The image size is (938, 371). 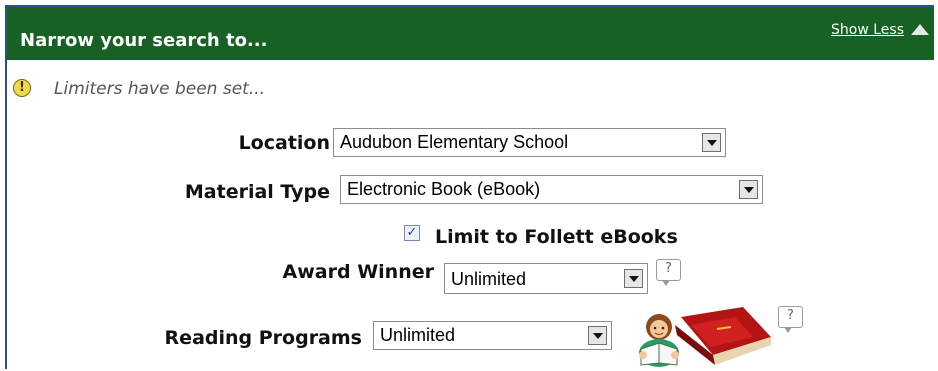 What do you see at coordinates (489, 279) in the screenshot?
I see `award-winner-value: Unlimited` at bounding box center [489, 279].